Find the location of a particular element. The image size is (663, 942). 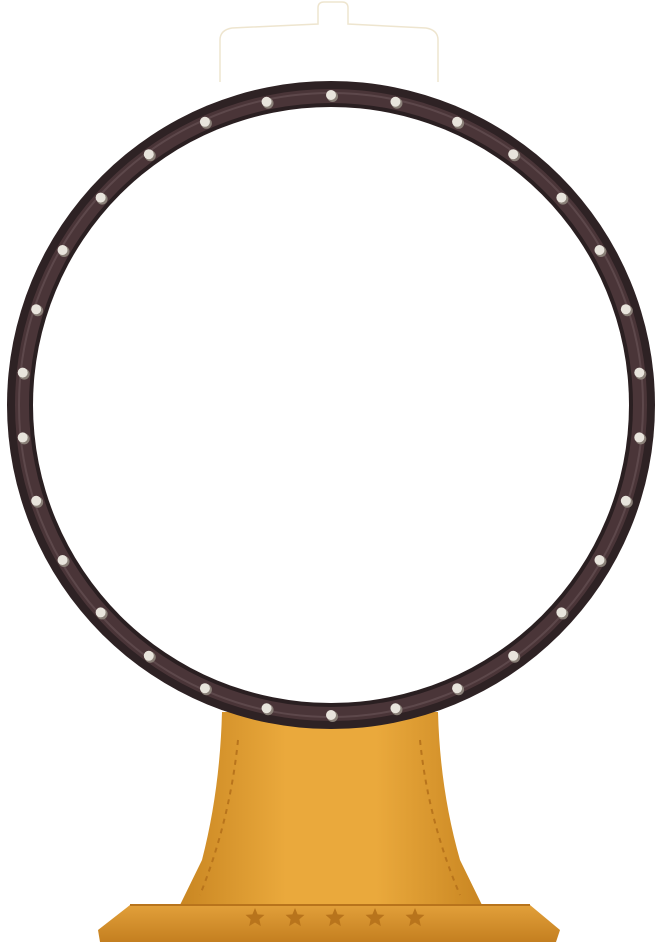

stand-body is located at coordinates (331, 808).